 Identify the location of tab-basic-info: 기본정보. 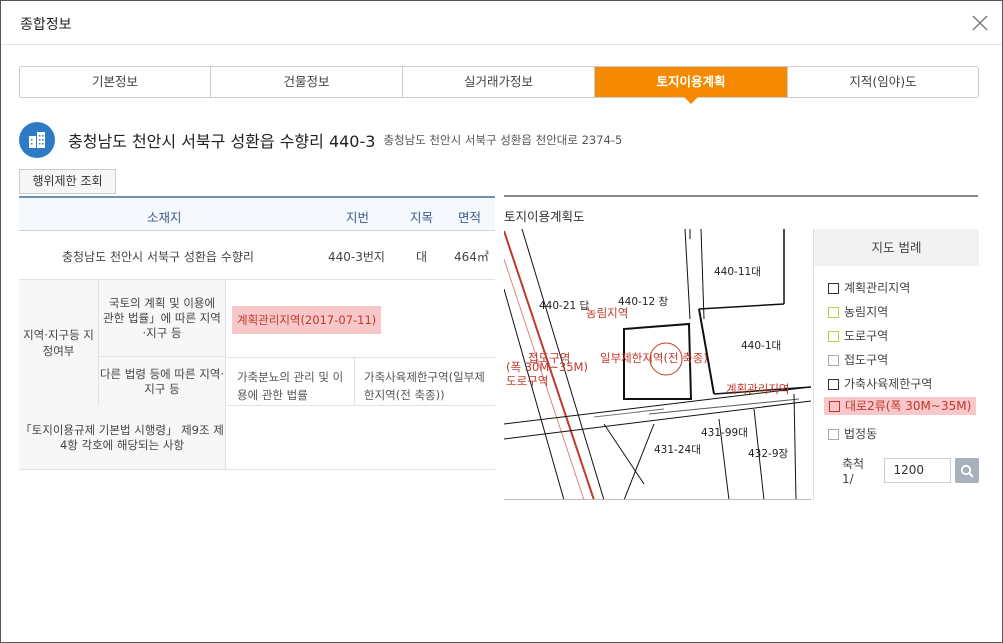
(115, 82).